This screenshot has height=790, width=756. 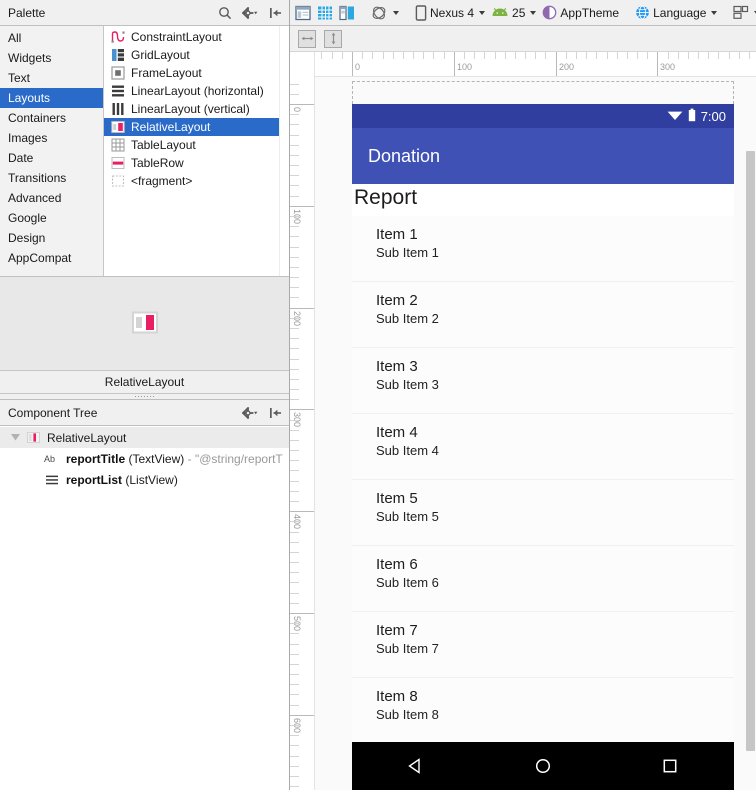 What do you see at coordinates (51, 178) in the screenshot?
I see `palette-category-transitions: Transitions` at bounding box center [51, 178].